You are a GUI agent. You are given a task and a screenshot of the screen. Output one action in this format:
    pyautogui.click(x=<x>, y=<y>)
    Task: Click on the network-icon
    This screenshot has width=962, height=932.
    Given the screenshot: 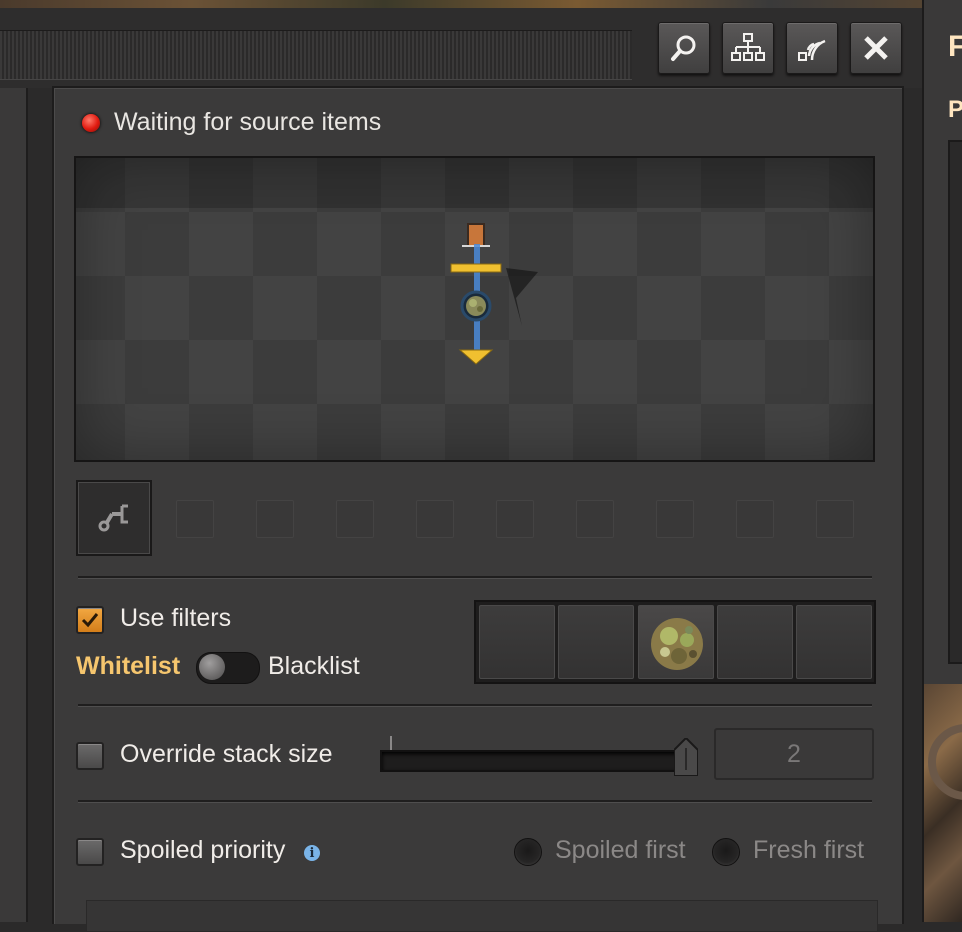 What is the action you would take?
    pyautogui.click(x=748, y=47)
    